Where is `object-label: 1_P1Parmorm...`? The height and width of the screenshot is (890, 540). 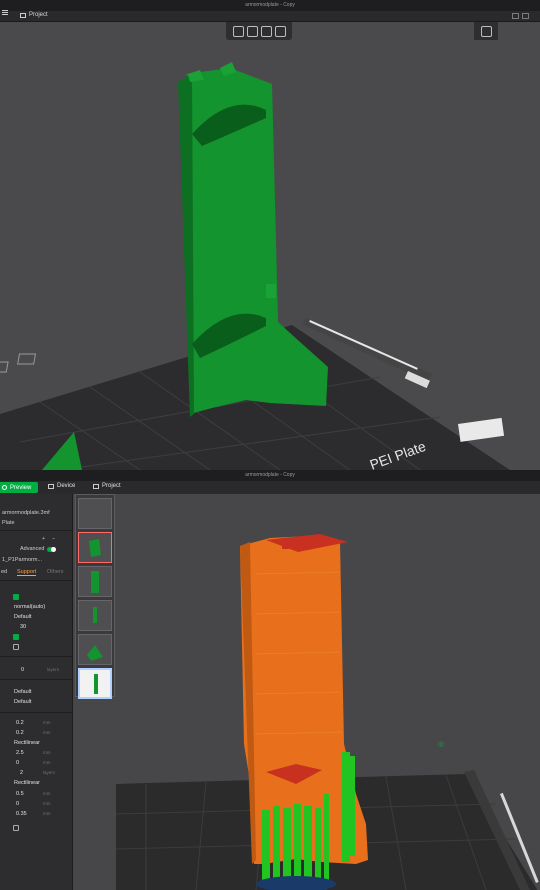
object-label: 1_P1Parmorm... is located at coordinates (22, 560).